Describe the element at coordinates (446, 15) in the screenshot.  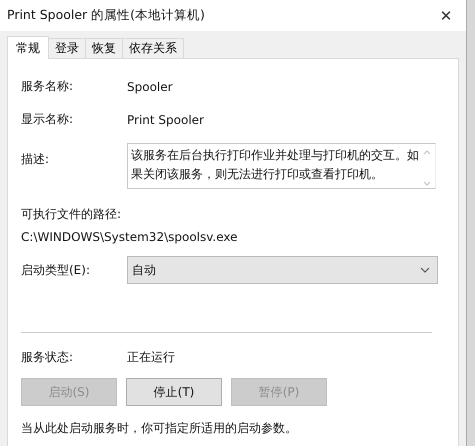
I see `close-button: ✕` at that location.